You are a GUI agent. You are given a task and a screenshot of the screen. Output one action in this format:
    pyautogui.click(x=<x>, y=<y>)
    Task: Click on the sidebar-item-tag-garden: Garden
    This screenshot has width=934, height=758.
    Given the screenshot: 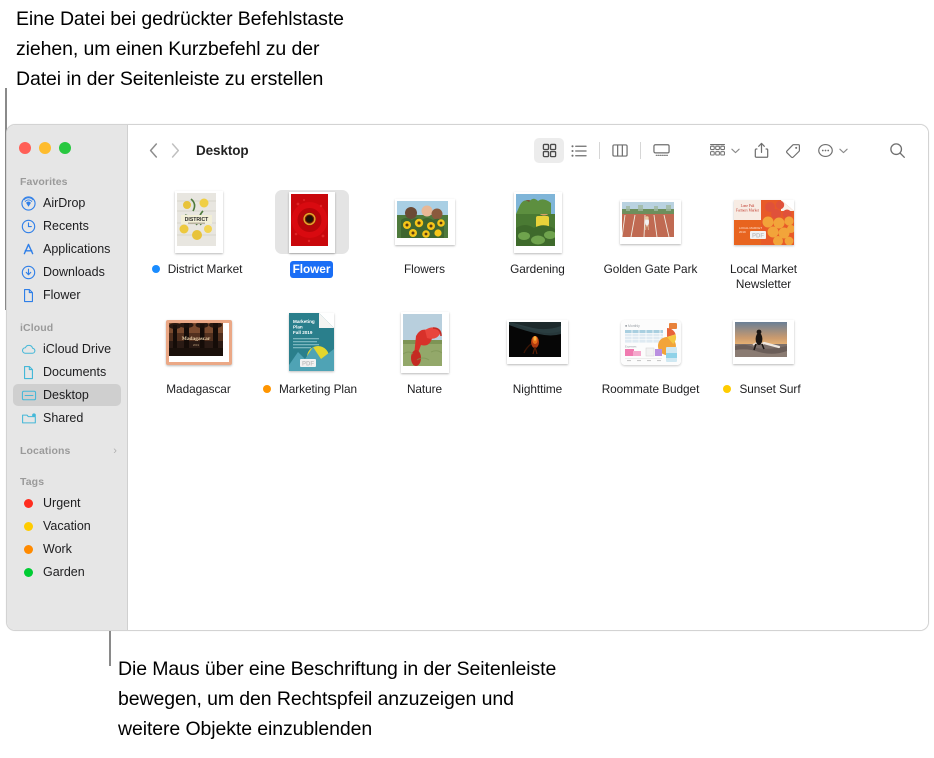 What is the action you would take?
    pyautogui.click(x=67, y=572)
    